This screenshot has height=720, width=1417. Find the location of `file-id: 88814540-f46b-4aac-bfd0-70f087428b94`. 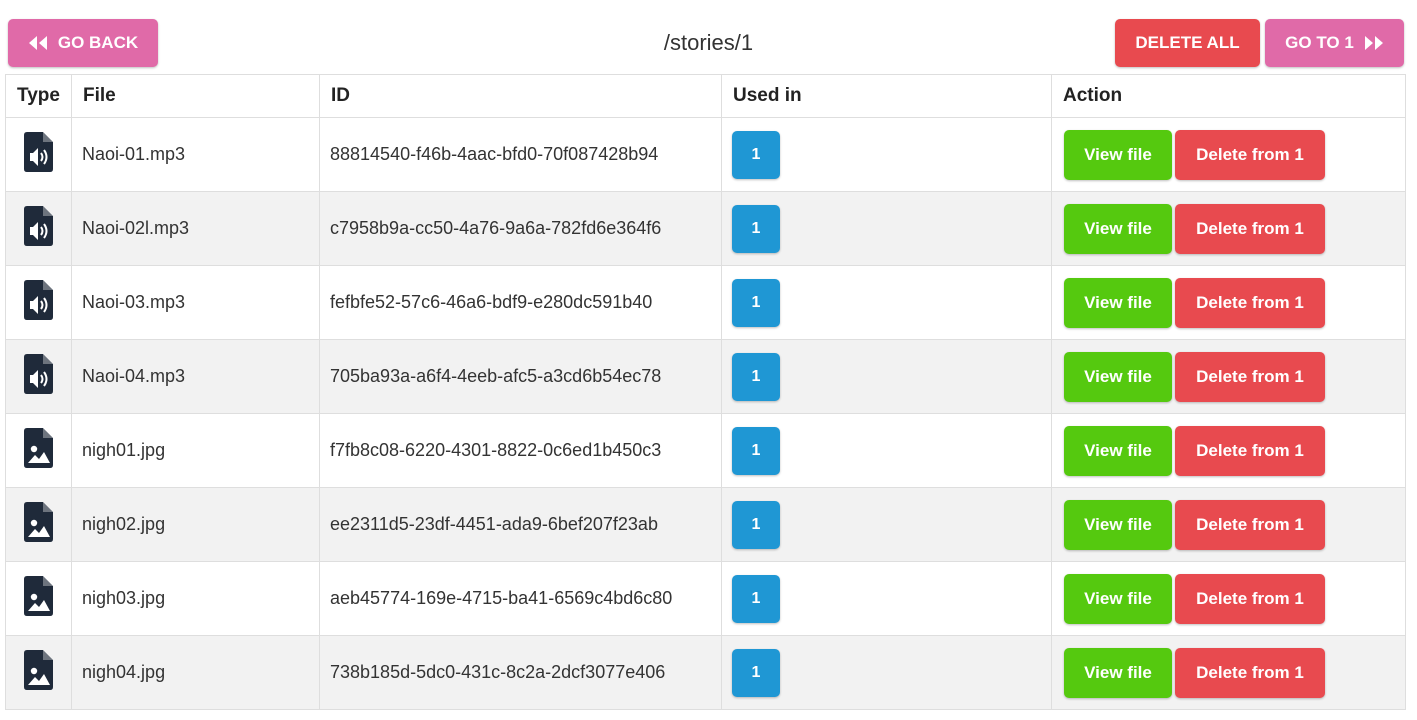

file-id: 88814540-f46b-4aac-bfd0-70f087428b94 is located at coordinates (520, 154).